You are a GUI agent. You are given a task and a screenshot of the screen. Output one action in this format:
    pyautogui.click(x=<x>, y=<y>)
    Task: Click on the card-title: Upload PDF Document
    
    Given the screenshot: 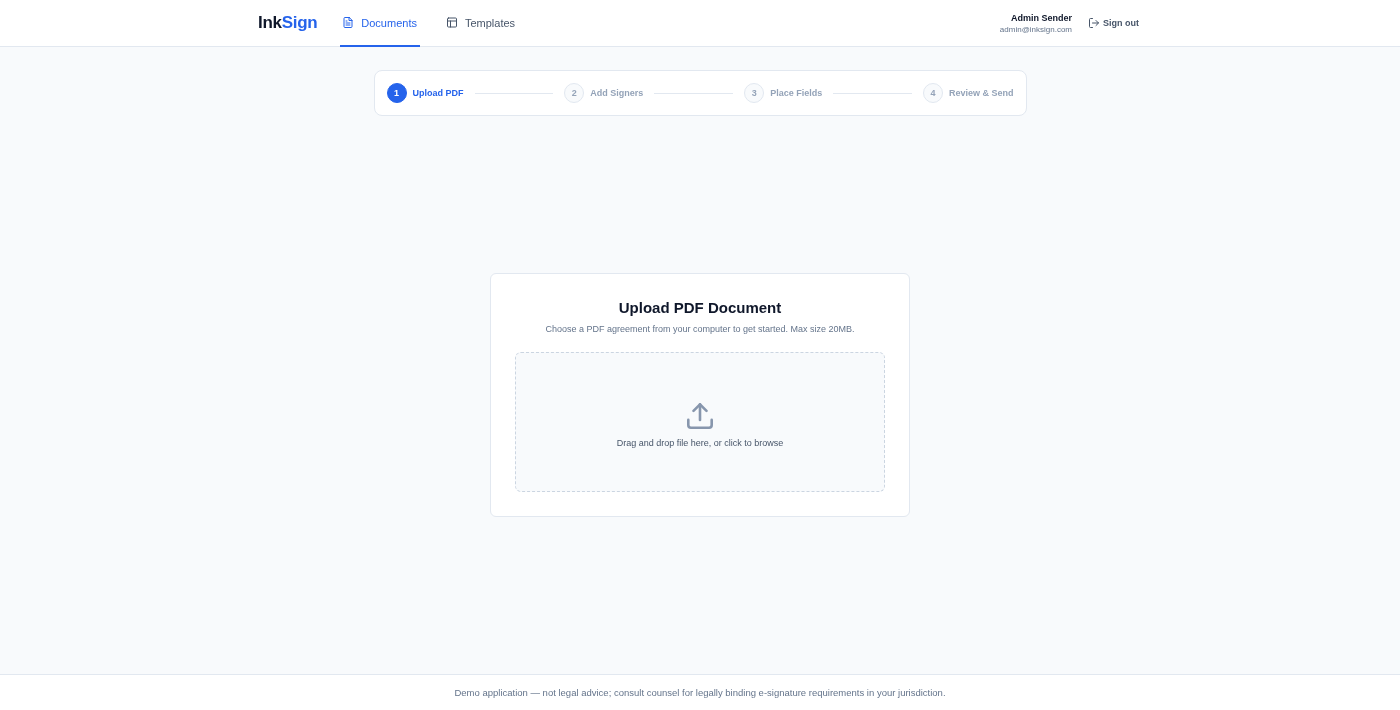 What is the action you would take?
    pyautogui.click(x=700, y=308)
    